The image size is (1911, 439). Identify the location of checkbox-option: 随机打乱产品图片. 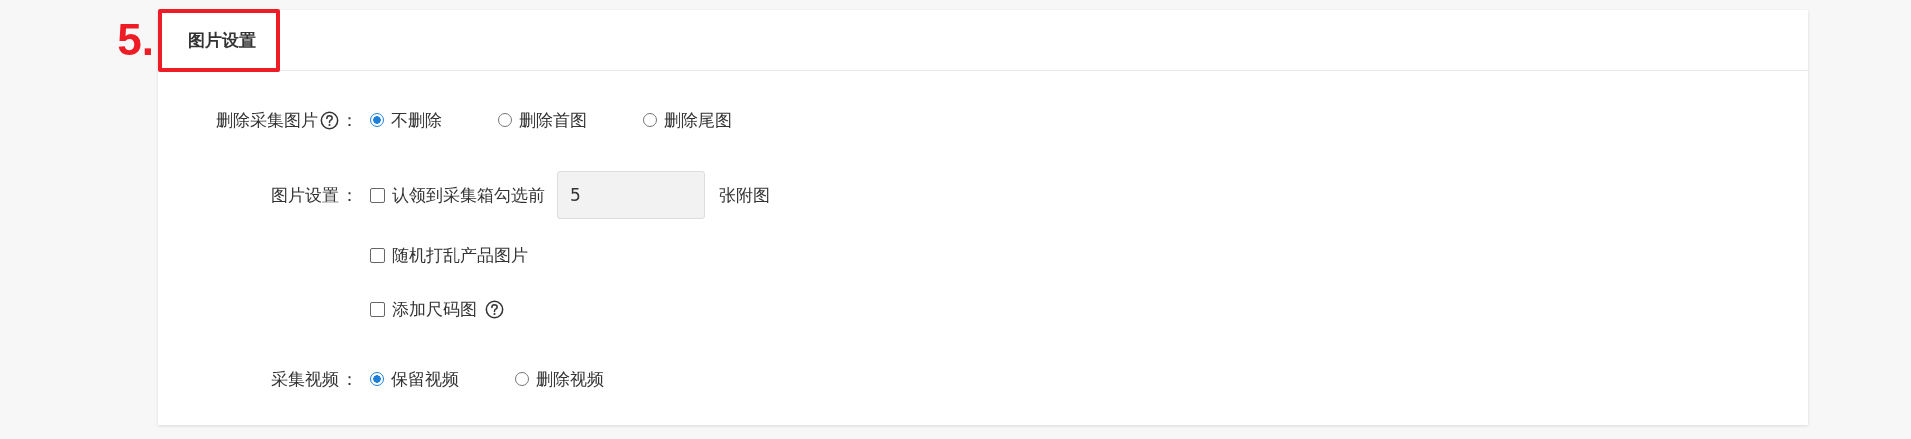
(449, 255).